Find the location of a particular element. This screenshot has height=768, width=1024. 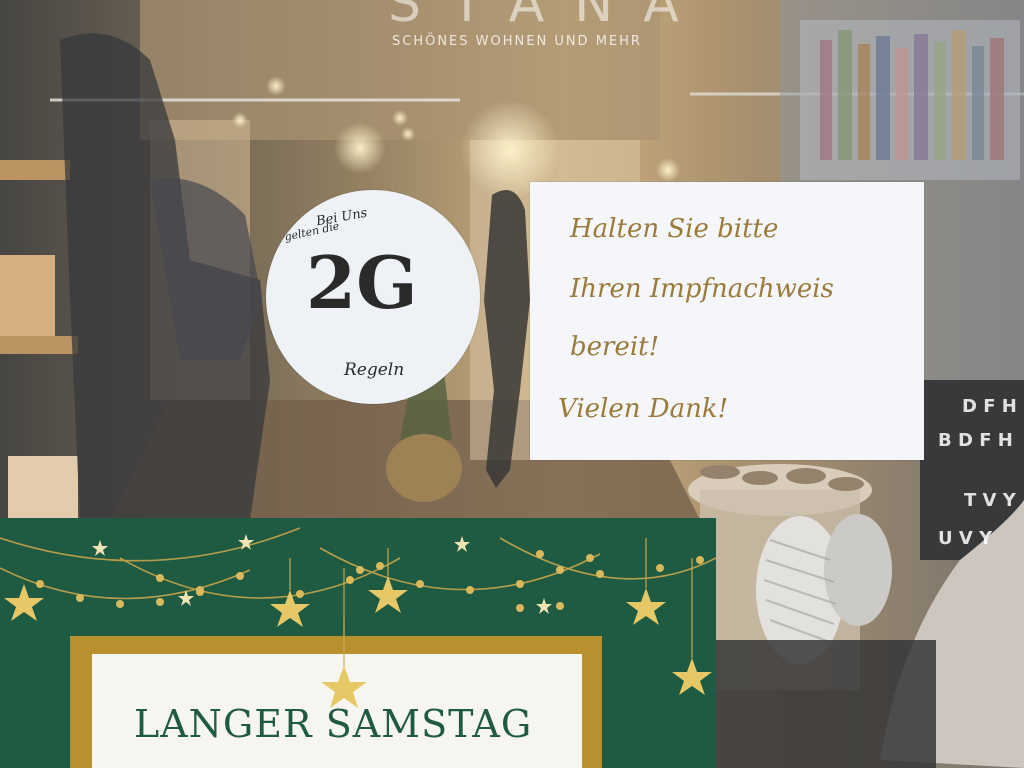

note-line-1: Halten Sie bitte is located at coordinates (674, 229).